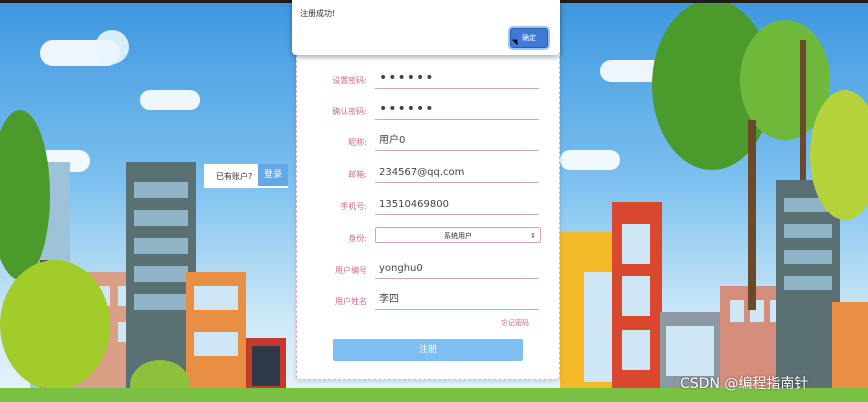 This screenshot has width=868, height=402. I want to click on login-prompt-text: 已有账户?, so click(234, 176).